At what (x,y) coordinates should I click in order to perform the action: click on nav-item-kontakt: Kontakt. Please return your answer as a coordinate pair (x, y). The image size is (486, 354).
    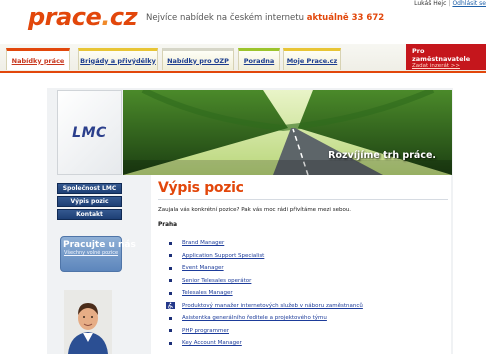
    Looking at the image, I should click on (89, 214).